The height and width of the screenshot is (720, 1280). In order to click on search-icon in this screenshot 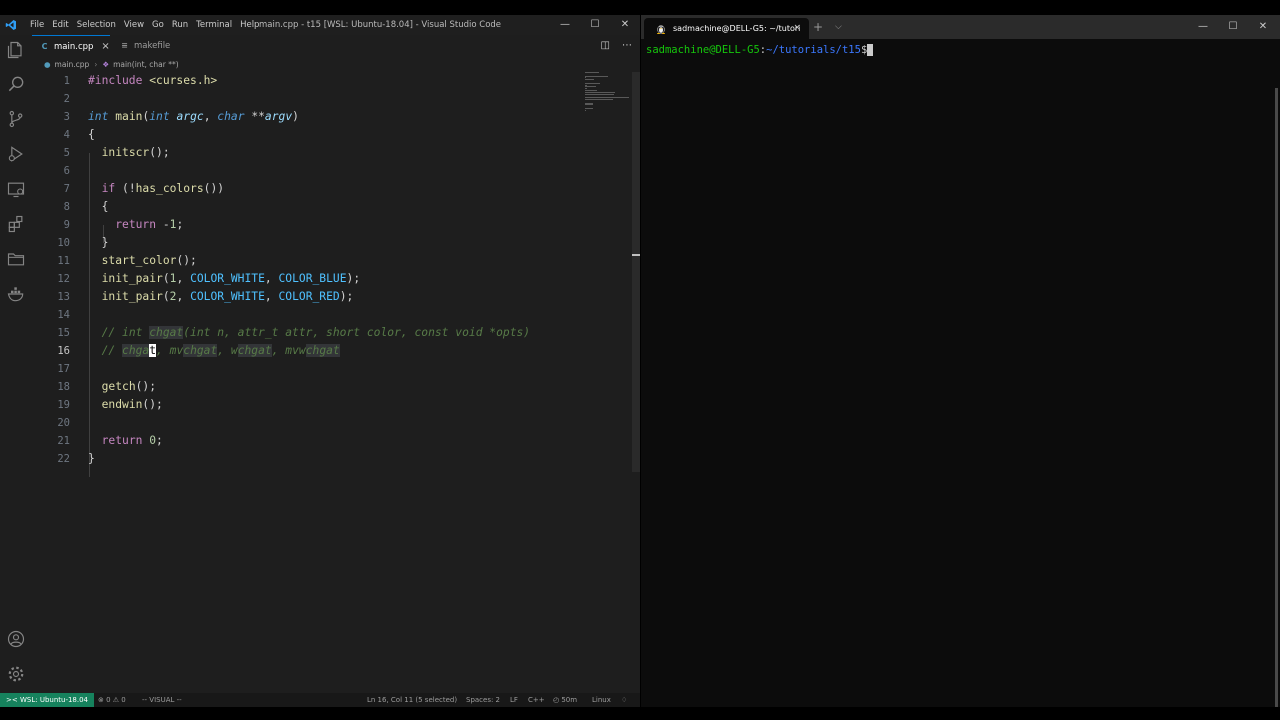, I will do `click(16, 84)`.